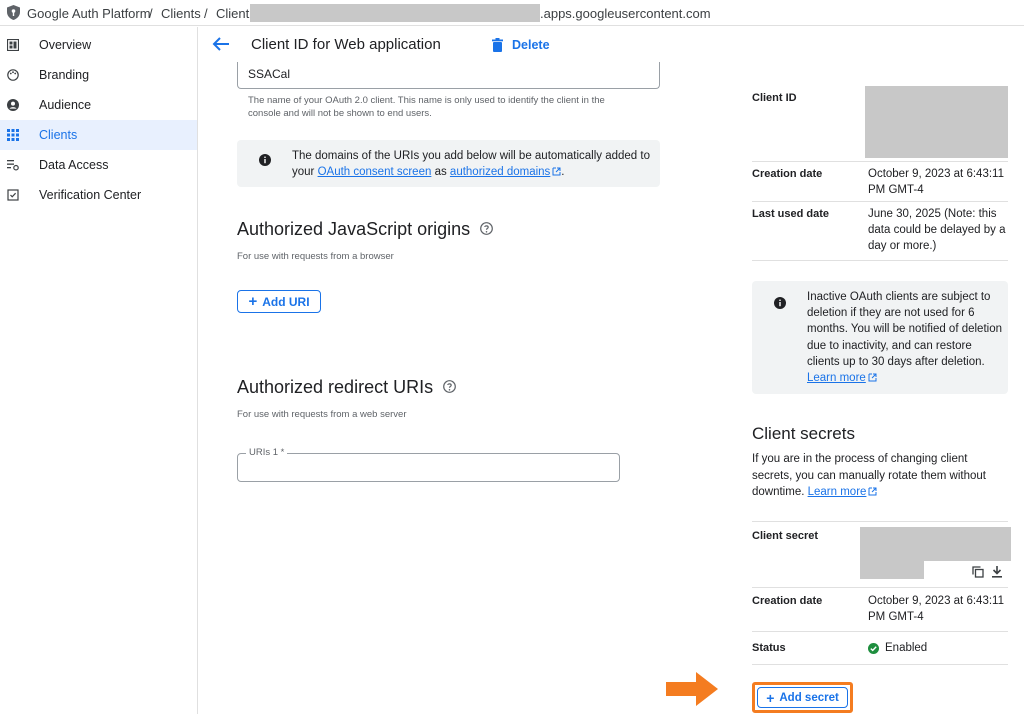  I want to click on redirect-uri-label: URIs 1 *, so click(267, 452).